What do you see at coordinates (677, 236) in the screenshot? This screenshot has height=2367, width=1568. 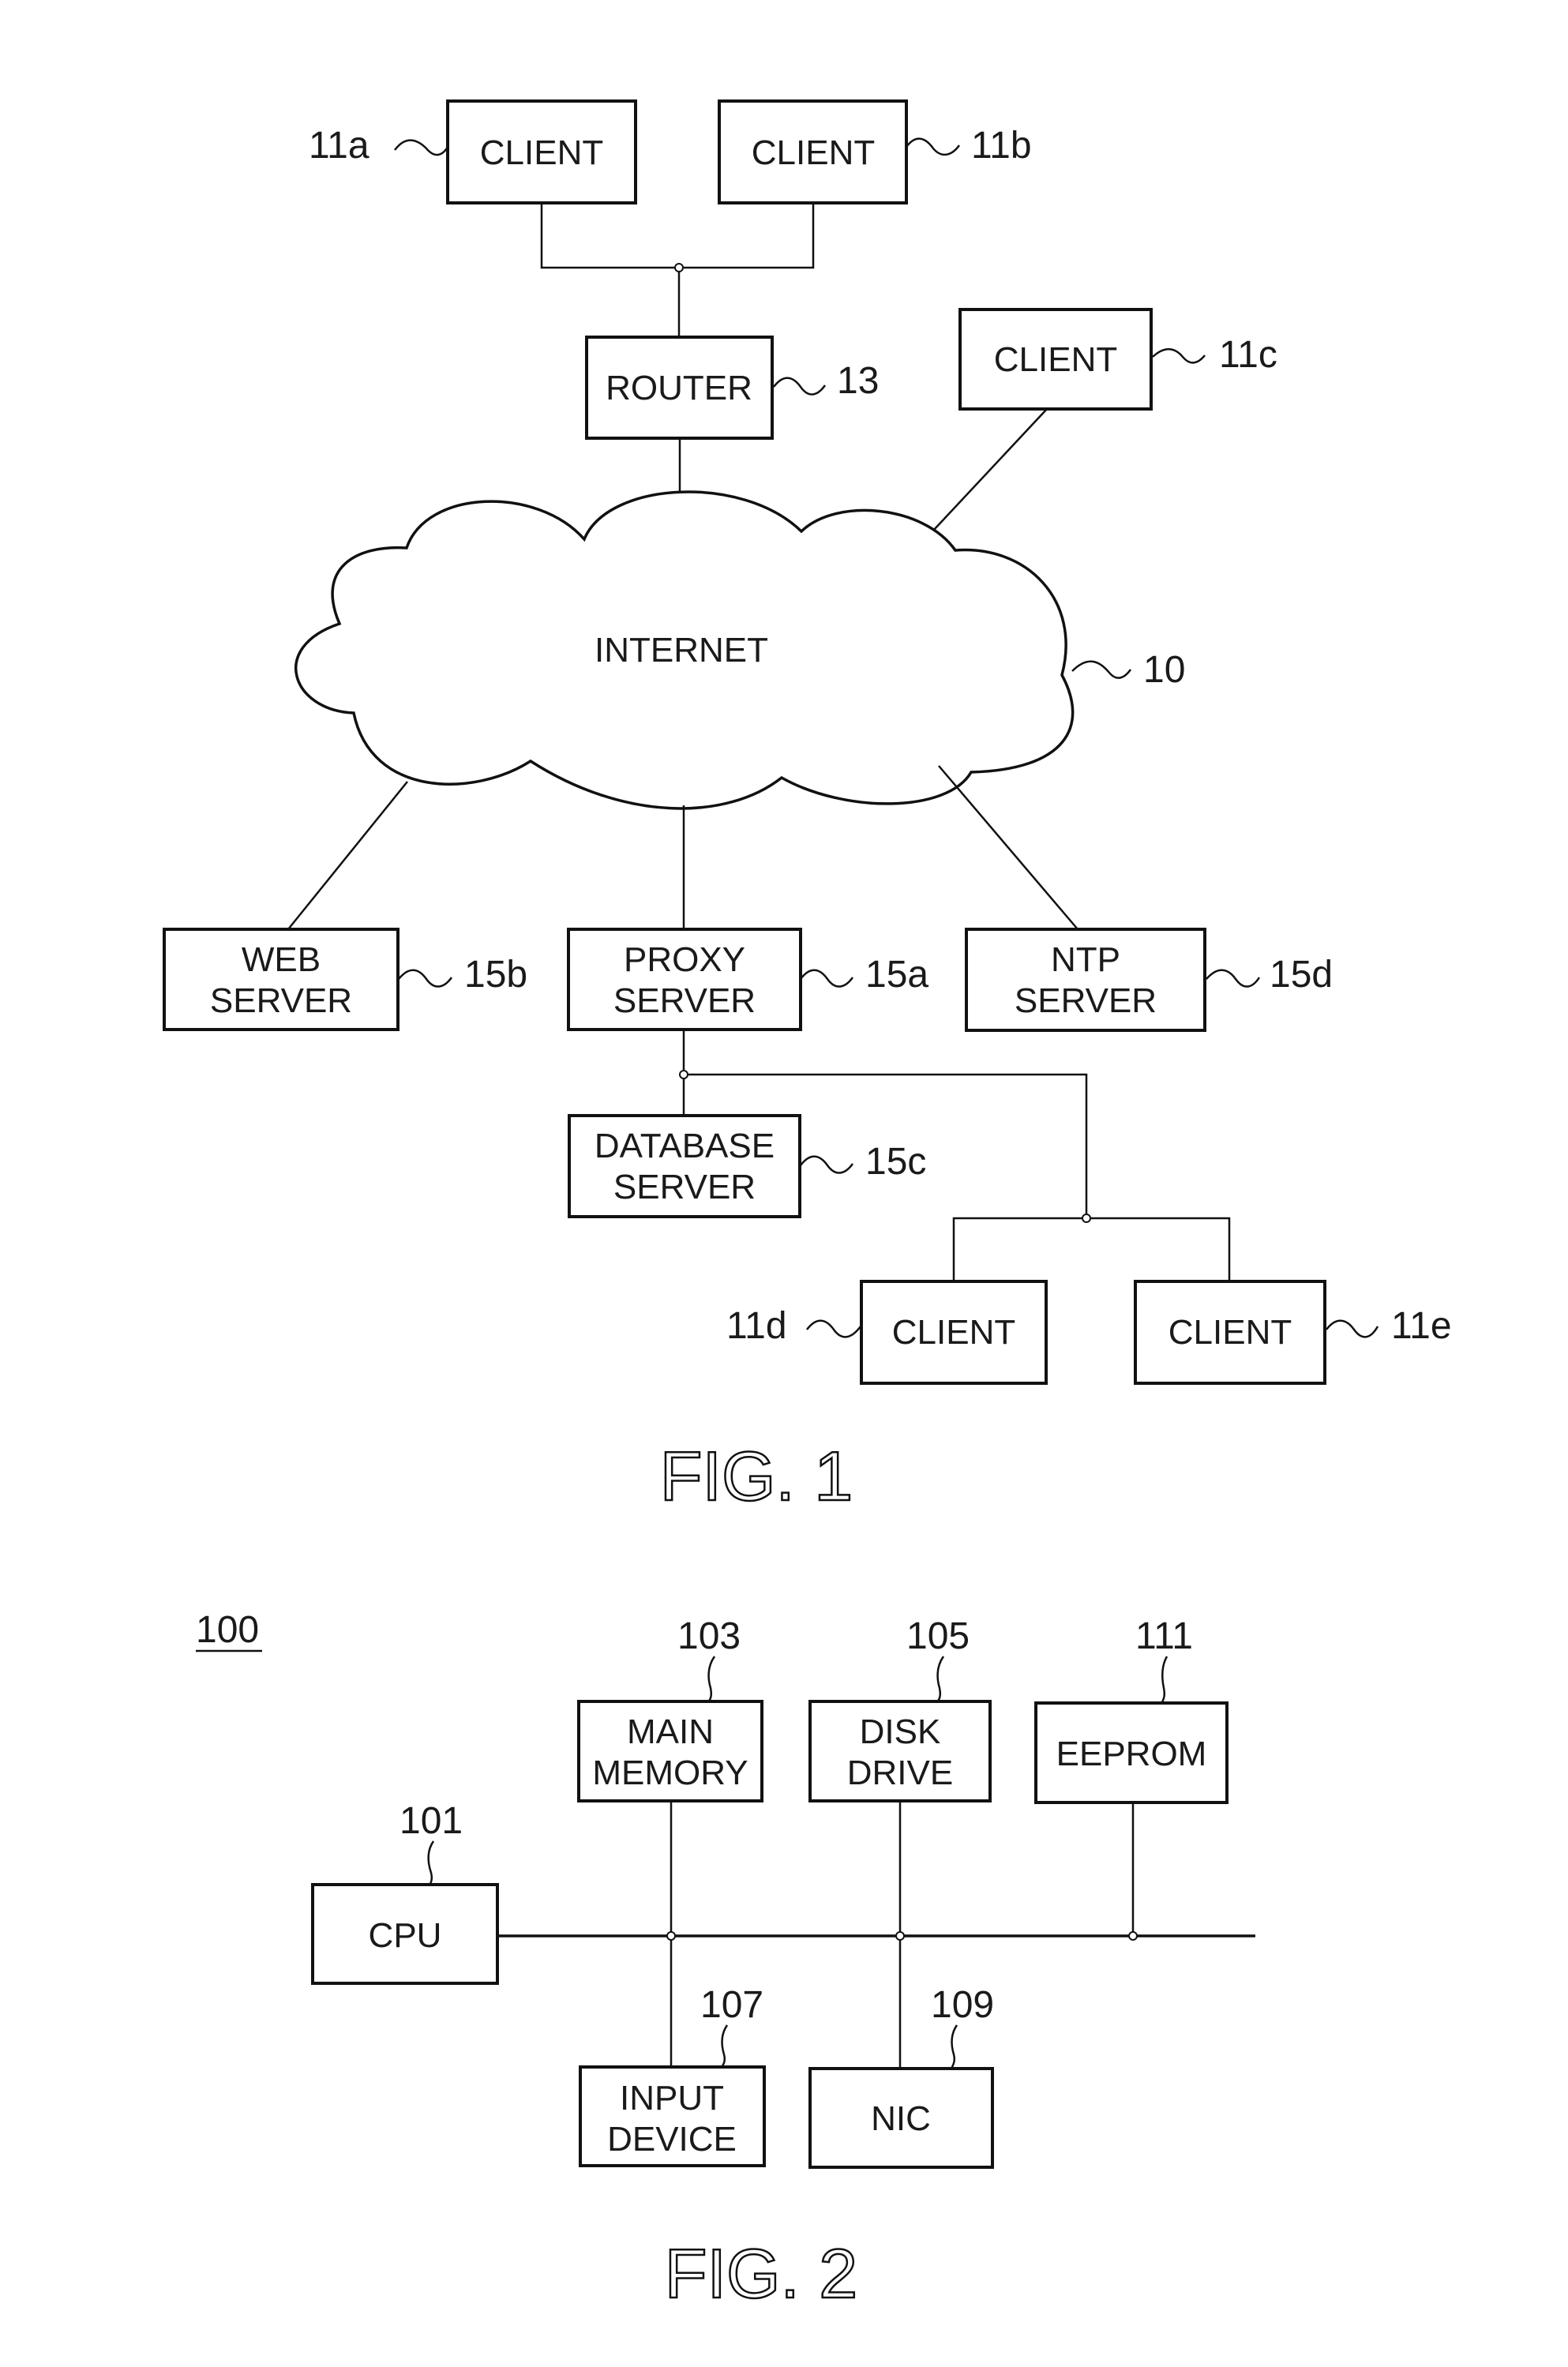 I see `connector-clients-11a-11b` at bounding box center [677, 236].